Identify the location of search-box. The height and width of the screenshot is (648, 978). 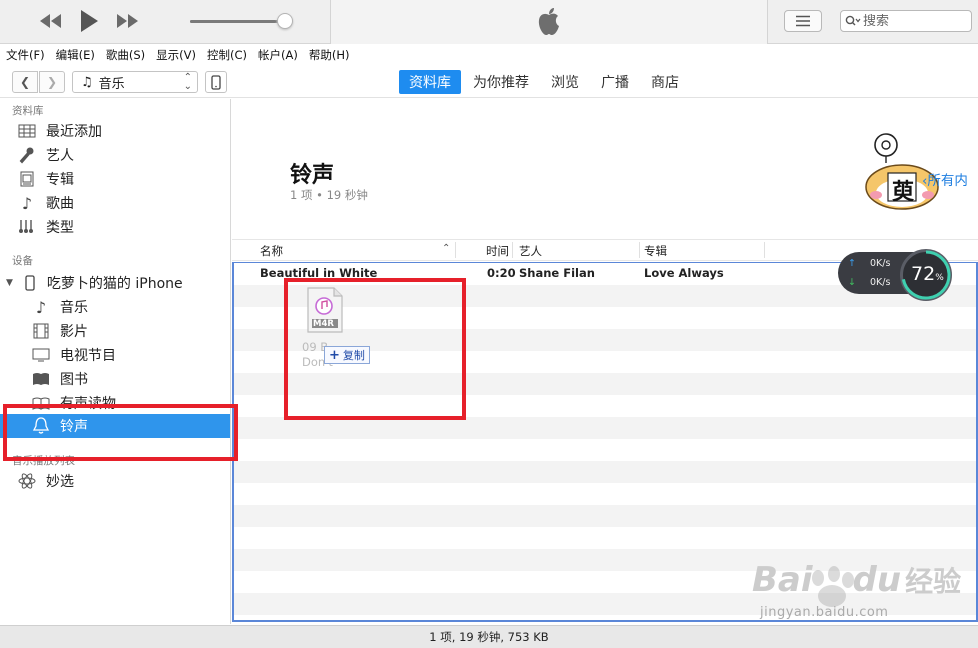
(906, 21).